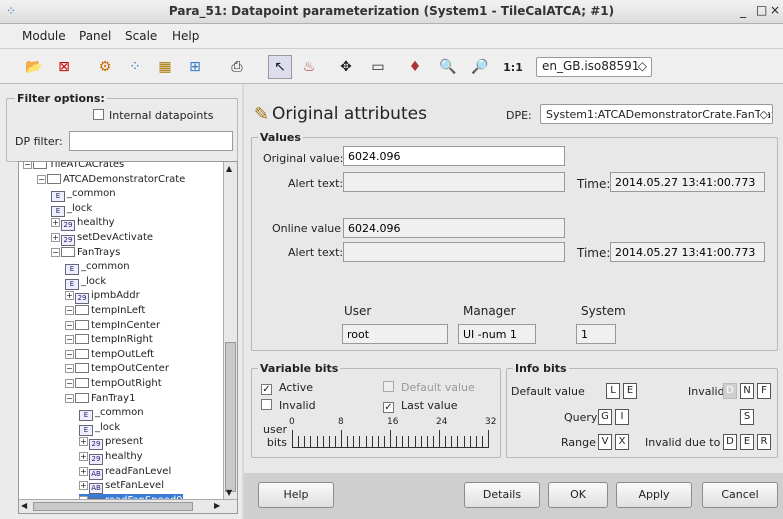 This screenshot has height=519, width=783. Describe the element at coordinates (229, 168) in the screenshot. I see `scroll-up-icon: ▲` at that location.